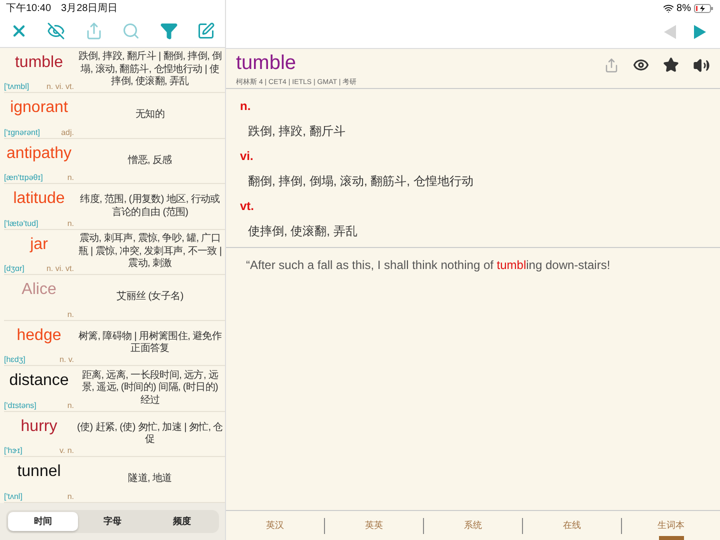  I want to click on dictionary-tab: 在线, so click(572, 525).